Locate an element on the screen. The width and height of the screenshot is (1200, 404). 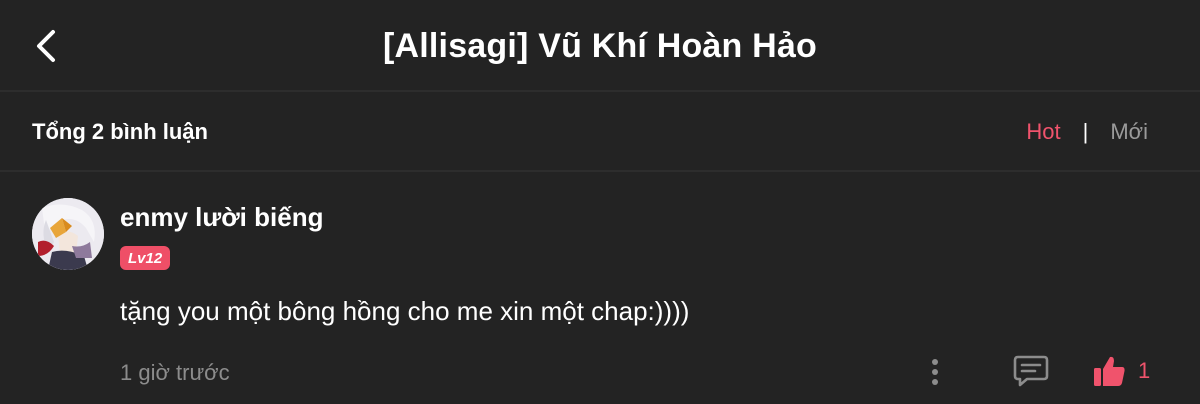
more-options-button is located at coordinates (935, 372).